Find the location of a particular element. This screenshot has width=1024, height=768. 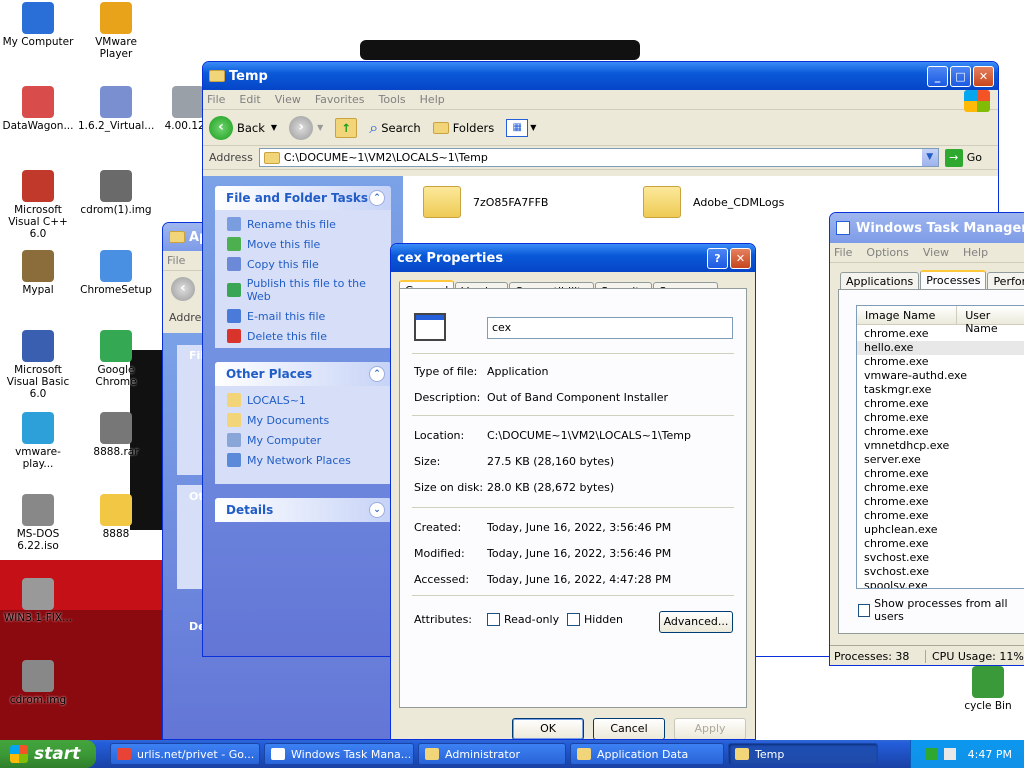

task-link: Move this file is located at coordinates (303, 244).